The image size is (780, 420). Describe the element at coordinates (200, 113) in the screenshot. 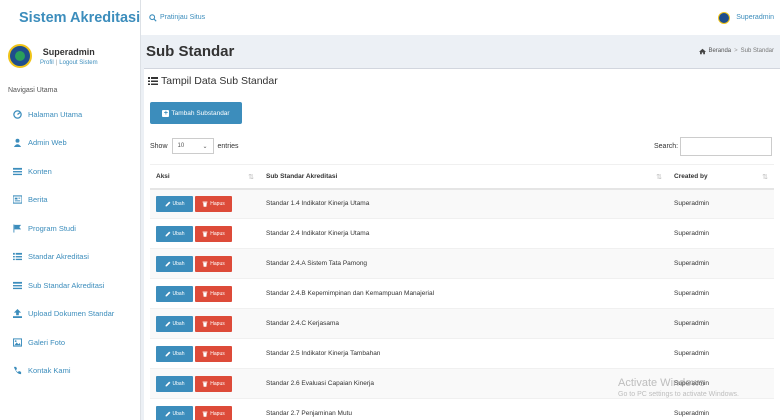

I see `add-button-label: Tambah Substandar` at that location.